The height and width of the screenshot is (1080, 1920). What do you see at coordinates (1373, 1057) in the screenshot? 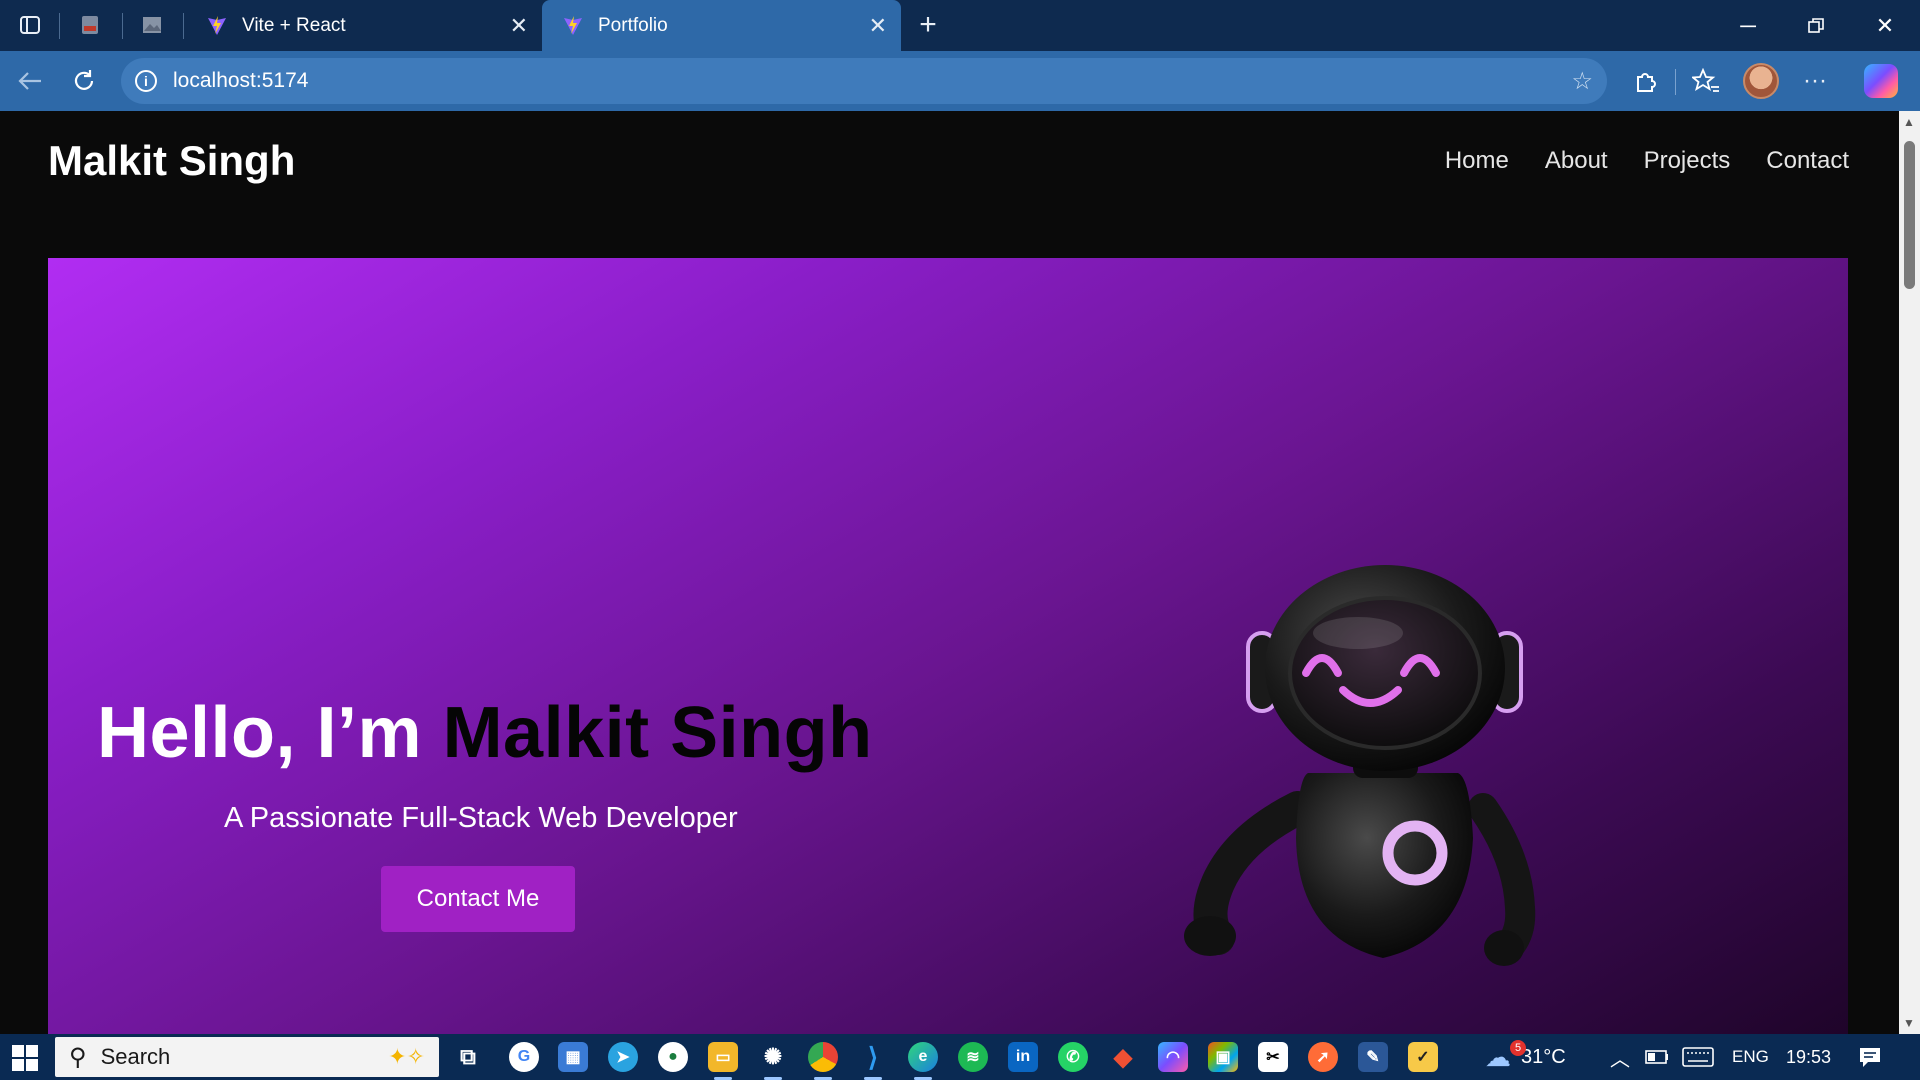
I see `snipping-tool-icon: ✎` at bounding box center [1373, 1057].